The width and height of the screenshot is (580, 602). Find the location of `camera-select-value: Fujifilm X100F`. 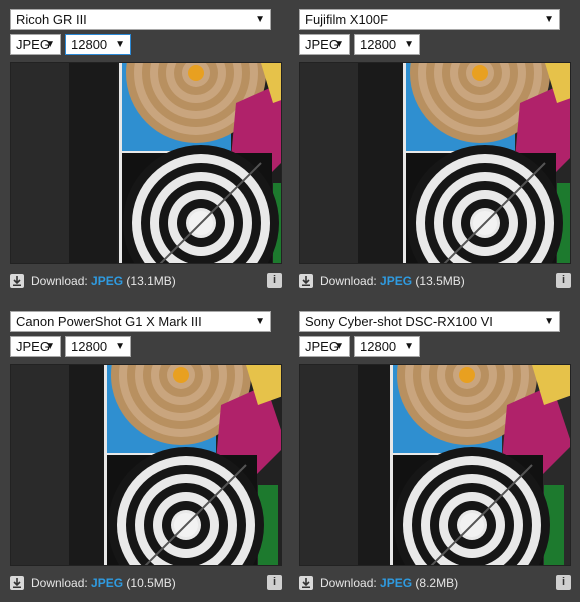

camera-select-value: Fujifilm X100F is located at coordinates (347, 19).